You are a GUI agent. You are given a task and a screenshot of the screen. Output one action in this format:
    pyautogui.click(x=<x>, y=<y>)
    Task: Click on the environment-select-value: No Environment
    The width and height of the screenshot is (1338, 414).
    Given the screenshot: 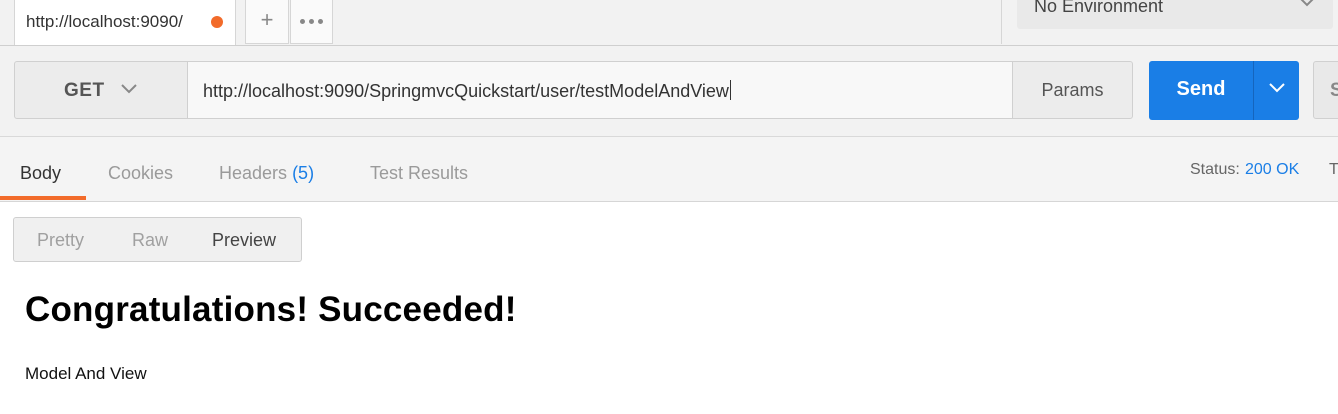 What is the action you would take?
    pyautogui.click(x=1099, y=8)
    